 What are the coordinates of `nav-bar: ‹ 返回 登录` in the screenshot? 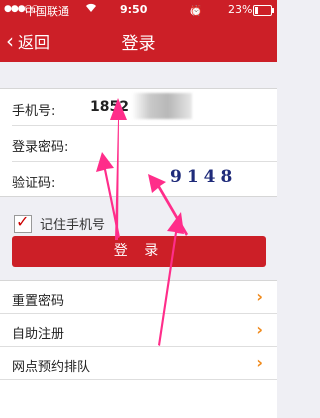 It's located at (138, 41).